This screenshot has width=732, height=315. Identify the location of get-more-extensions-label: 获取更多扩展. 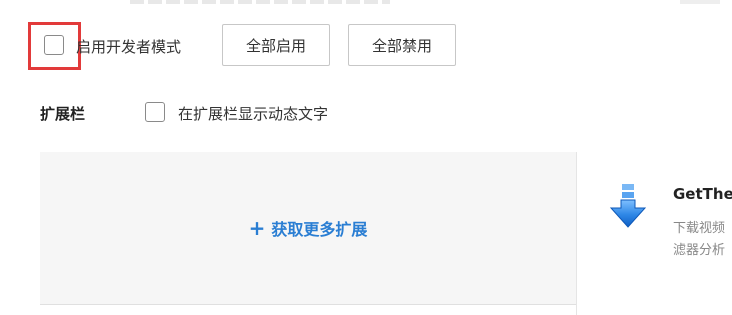
(319, 229).